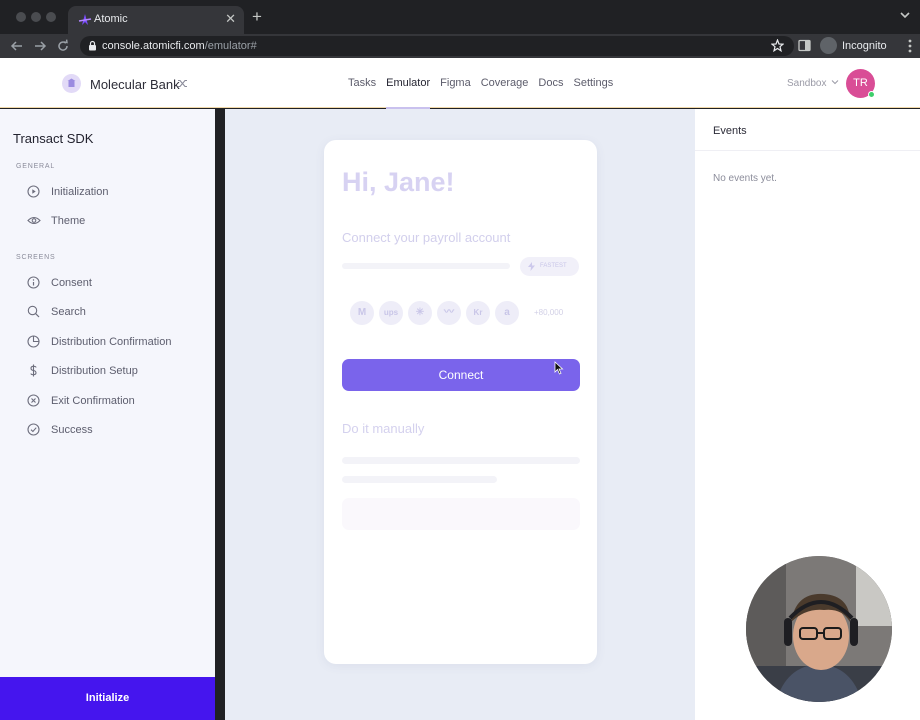  Describe the element at coordinates (112, 430) in the screenshot. I see `sidebar-item-success: Success` at that location.